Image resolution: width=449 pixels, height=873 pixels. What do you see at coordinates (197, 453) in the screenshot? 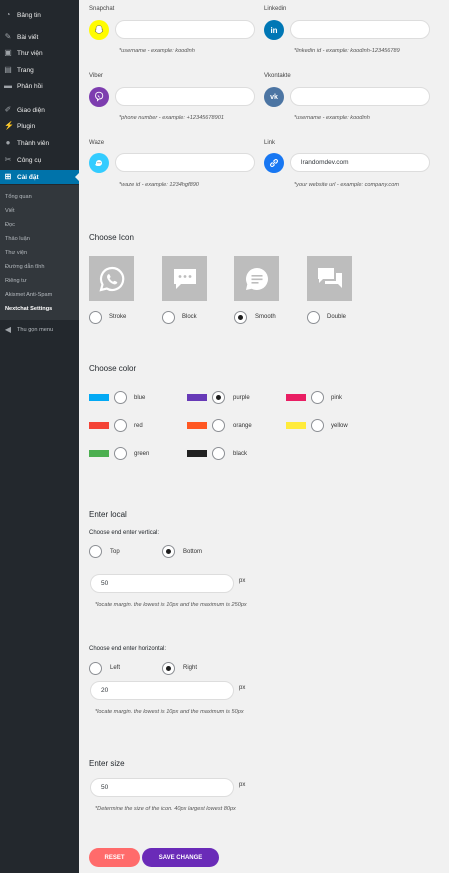
I see `color-swatch-black` at bounding box center [197, 453].